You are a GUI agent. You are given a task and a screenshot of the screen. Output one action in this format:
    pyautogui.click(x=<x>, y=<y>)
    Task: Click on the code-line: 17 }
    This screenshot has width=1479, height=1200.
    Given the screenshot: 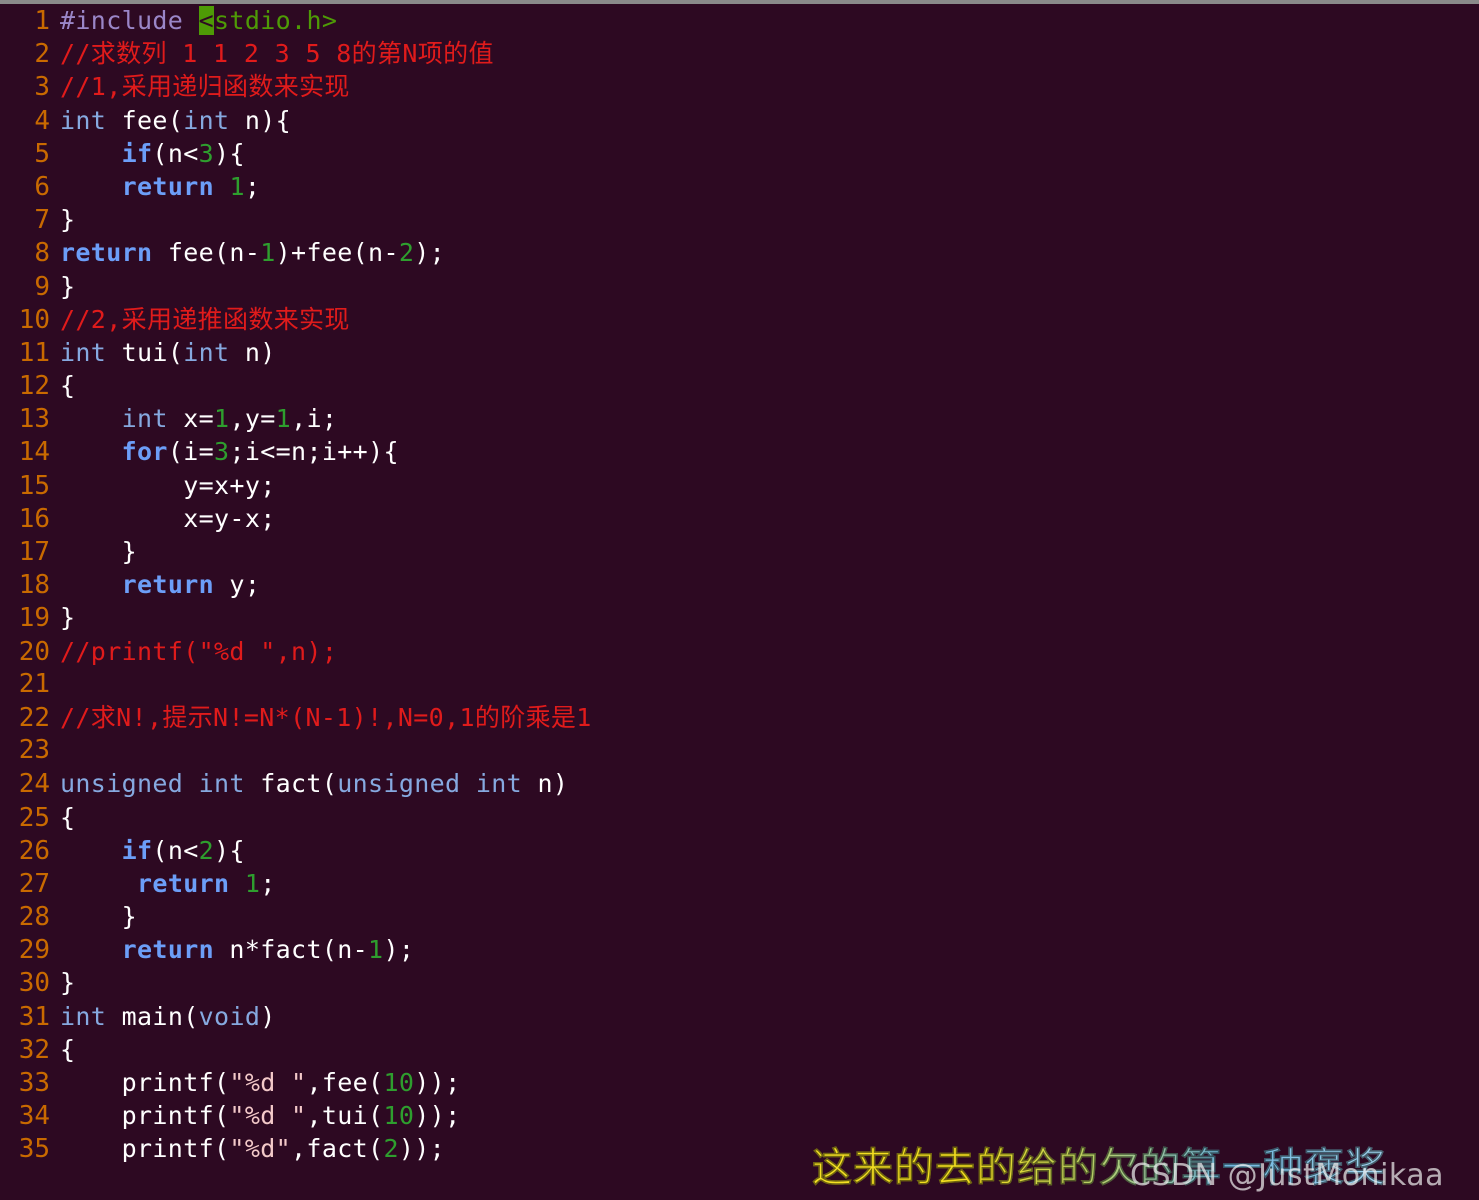 What is the action you would take?
    pyautogui.click(x=739, y=551)
    